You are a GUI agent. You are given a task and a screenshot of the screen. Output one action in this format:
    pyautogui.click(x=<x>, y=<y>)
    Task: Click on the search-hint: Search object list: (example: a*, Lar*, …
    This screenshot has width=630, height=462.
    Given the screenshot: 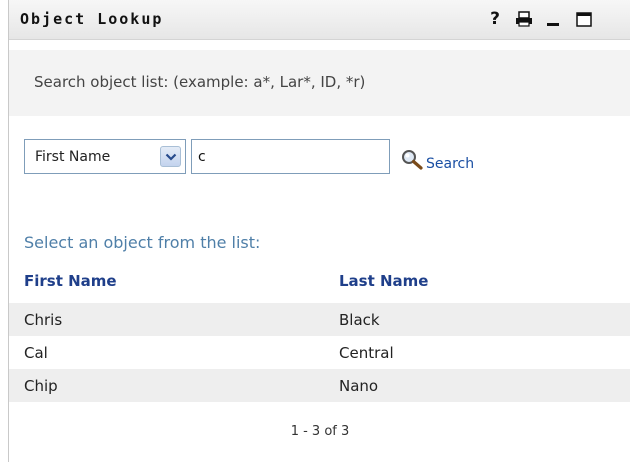 What is the action you would take?
    pyautogui.click(x=200, y=82)
    